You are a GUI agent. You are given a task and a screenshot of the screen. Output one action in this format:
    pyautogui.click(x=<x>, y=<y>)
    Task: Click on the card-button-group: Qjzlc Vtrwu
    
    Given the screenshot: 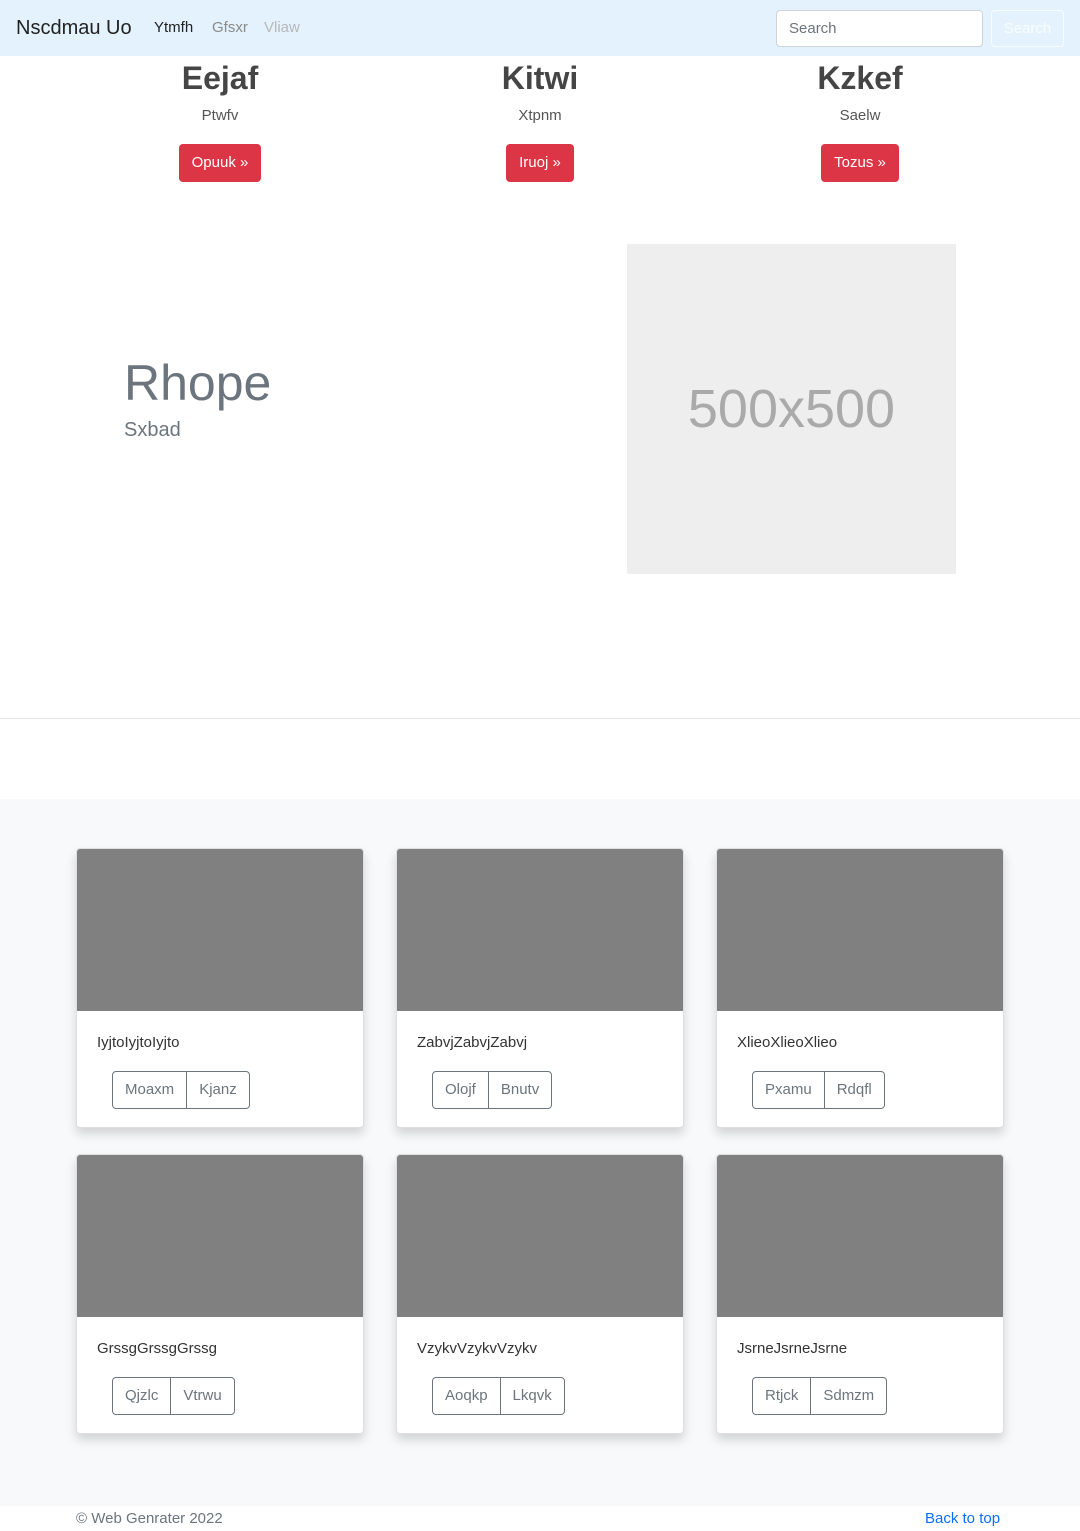 What is the action you would take?
    pyautogui.click(x=173, y=1396)
    